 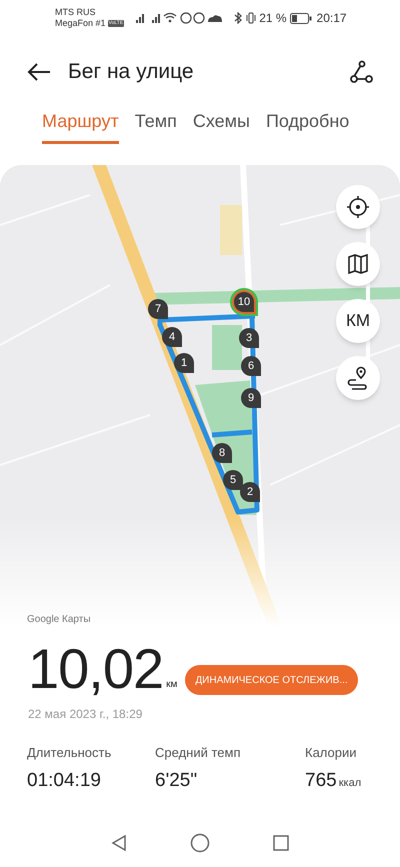 What do you see at coordinates (301, 18) in the screenshot?
I see `battery-icon` at bounding box center [301, 18].